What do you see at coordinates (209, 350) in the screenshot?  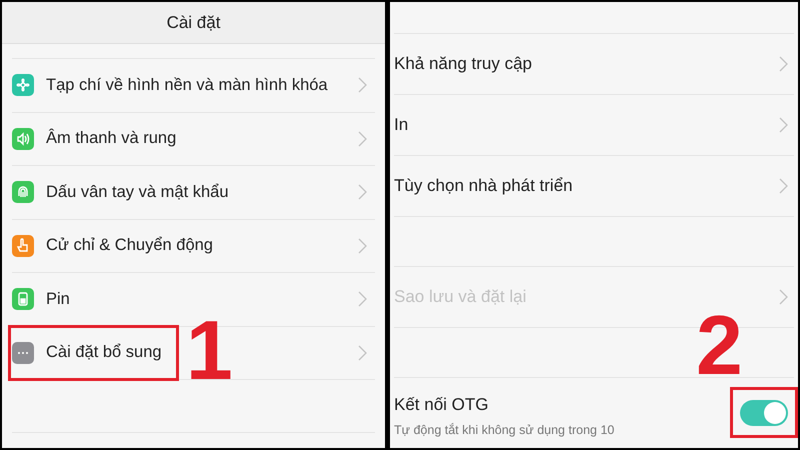 I see `step-number: 1` at bounding box center [209, 350].